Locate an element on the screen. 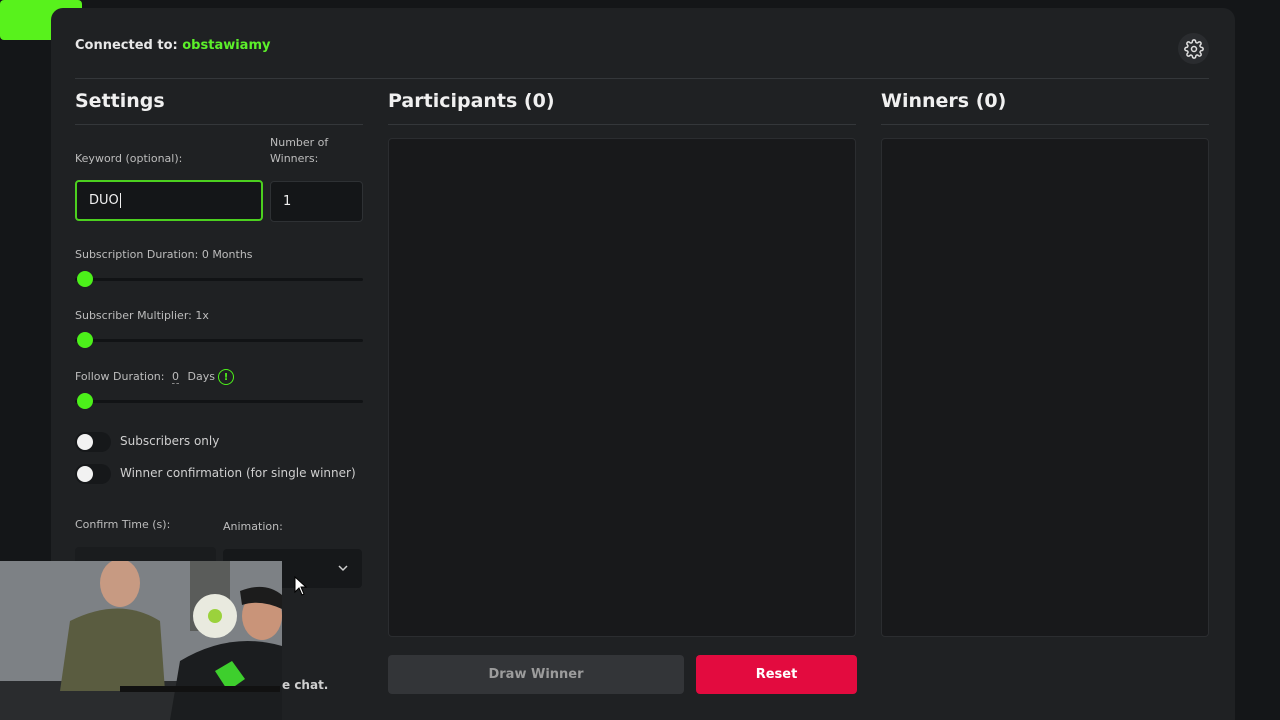 Image resolution: width=1280 pixels, height=720 pixels. winners-count-input: 1 is located at coordinates (316, 201).